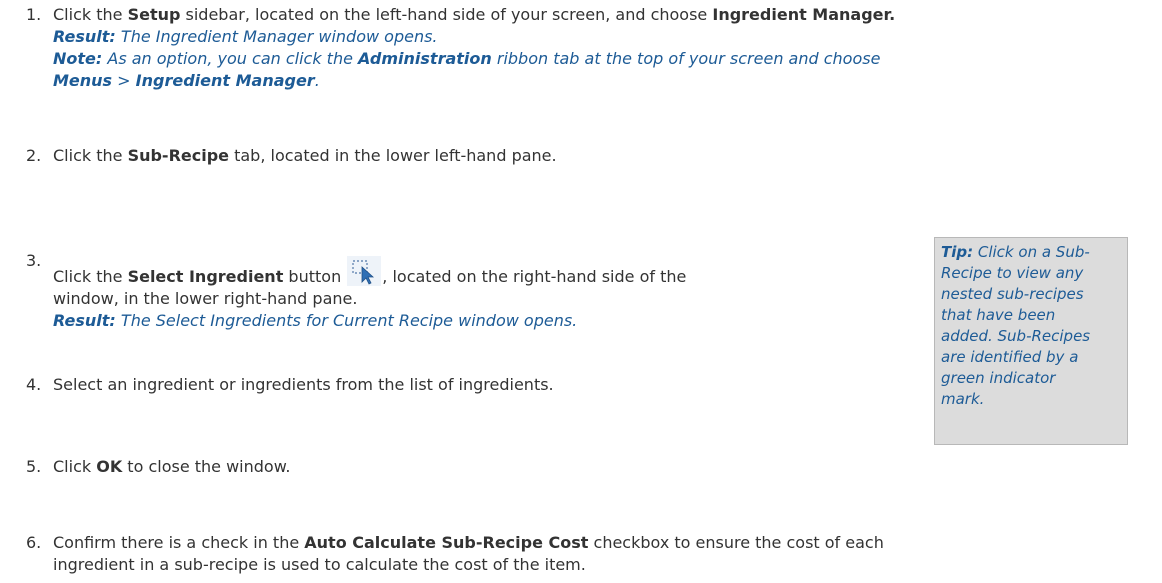  I want to click on tip-line: Recipe to view any, so click(1031, 273).